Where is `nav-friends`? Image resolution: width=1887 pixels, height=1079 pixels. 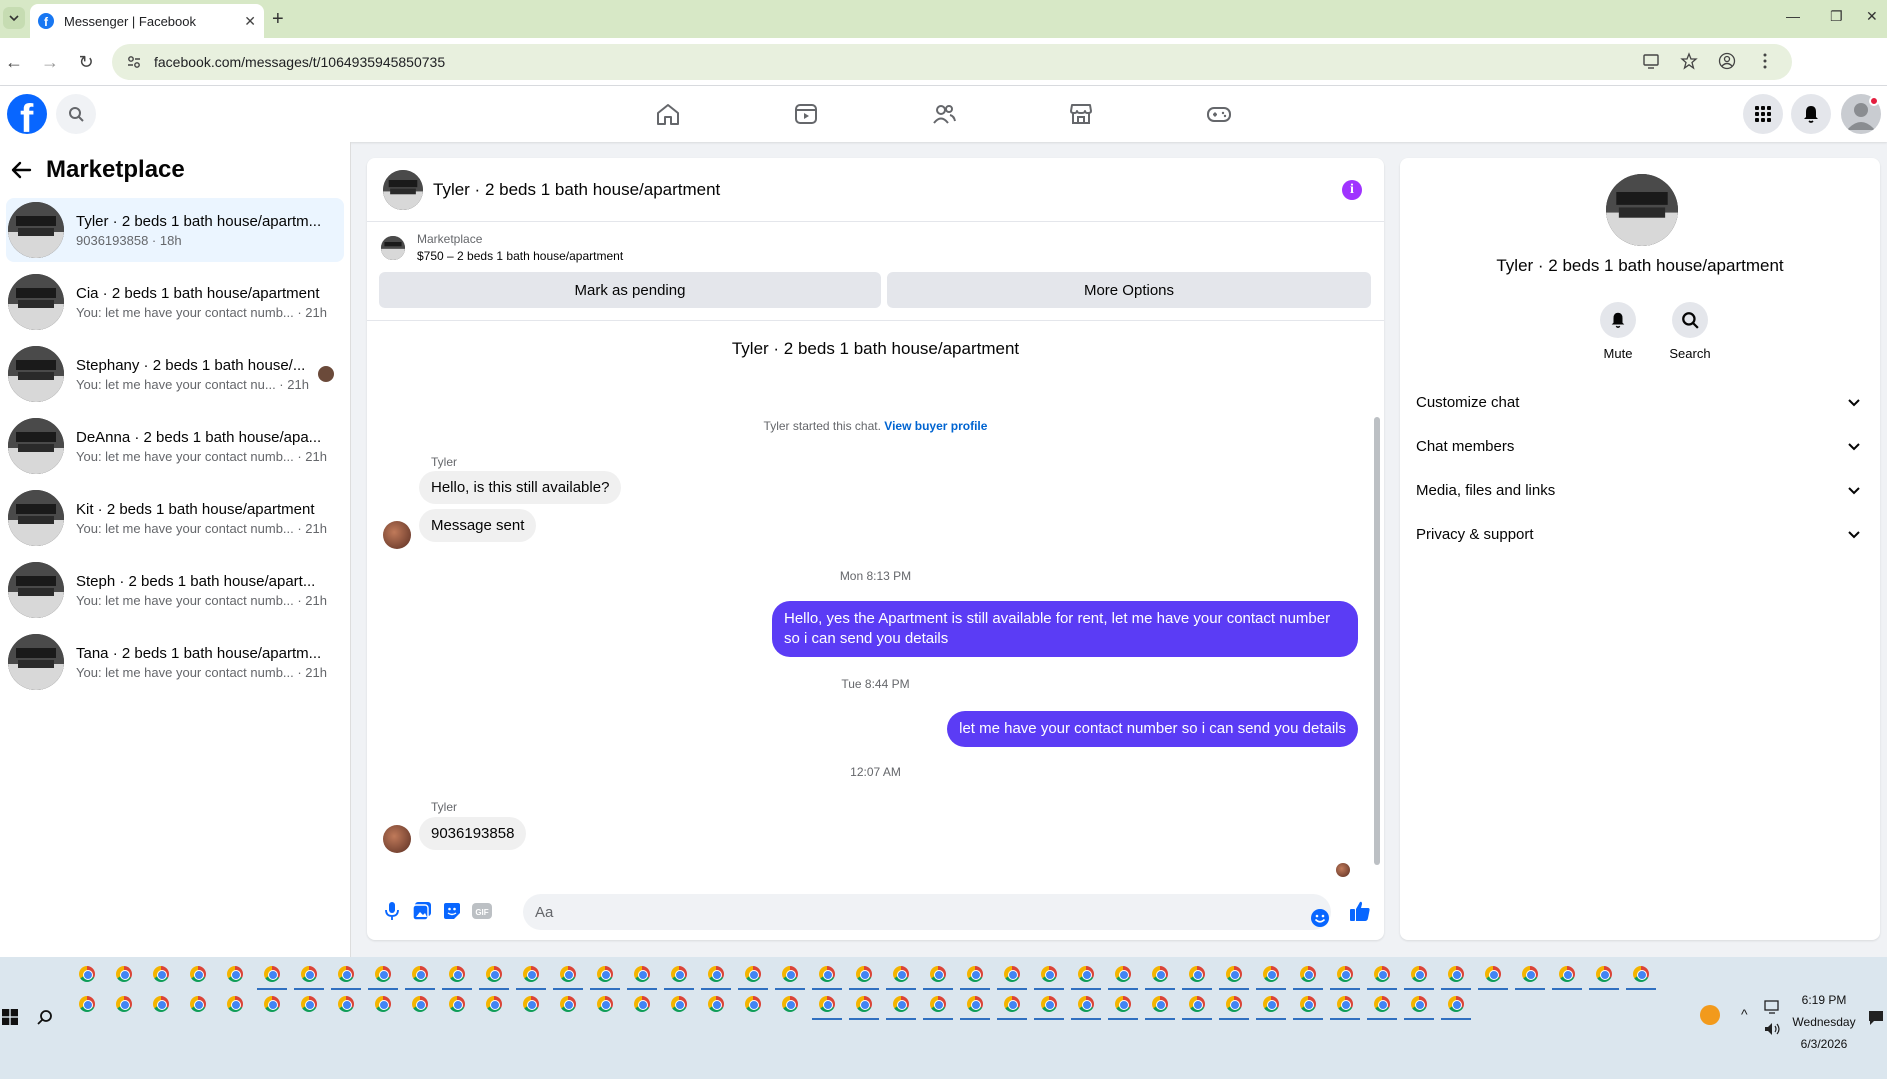 nav-friends is located at coordinates (944, 114).